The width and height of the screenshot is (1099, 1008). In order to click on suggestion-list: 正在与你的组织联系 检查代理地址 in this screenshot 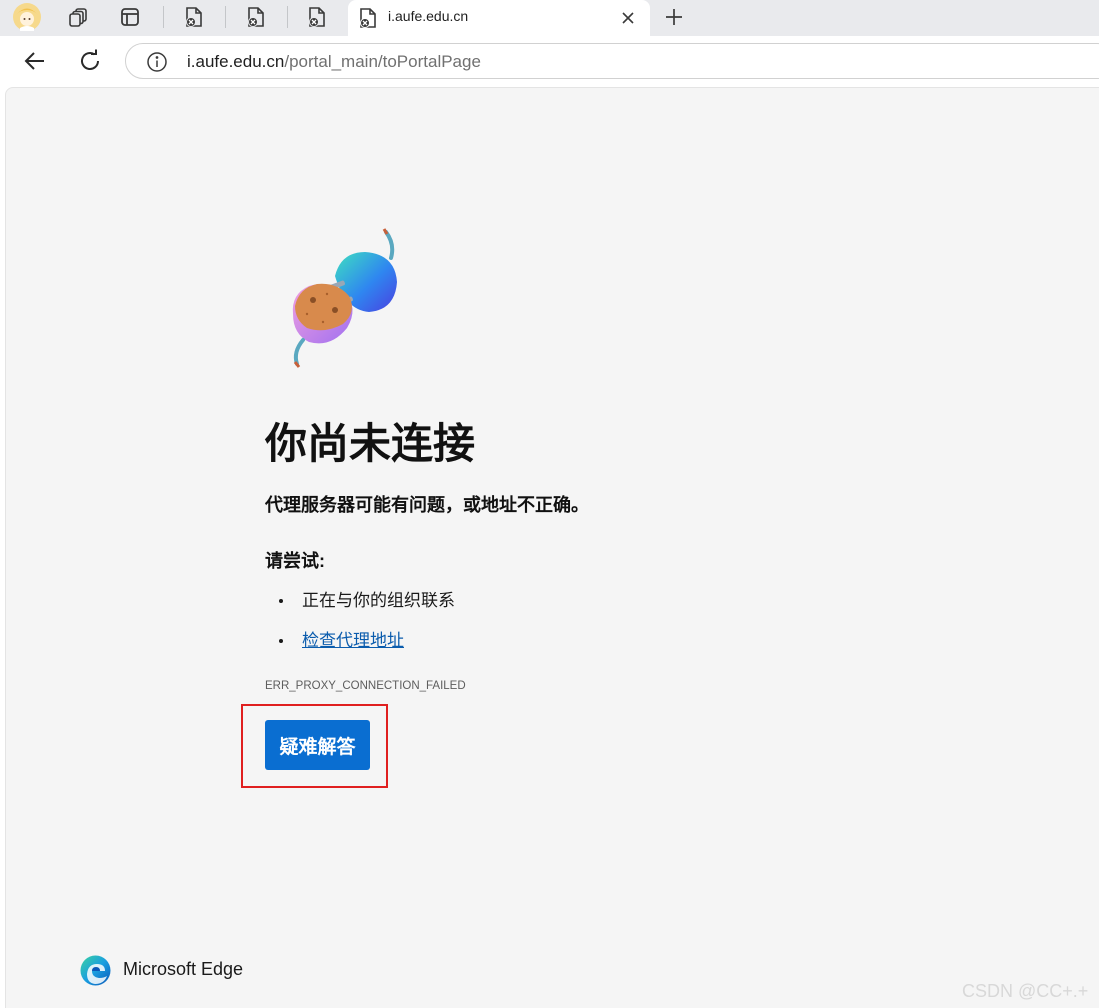, I will do `click(360, 628)`.